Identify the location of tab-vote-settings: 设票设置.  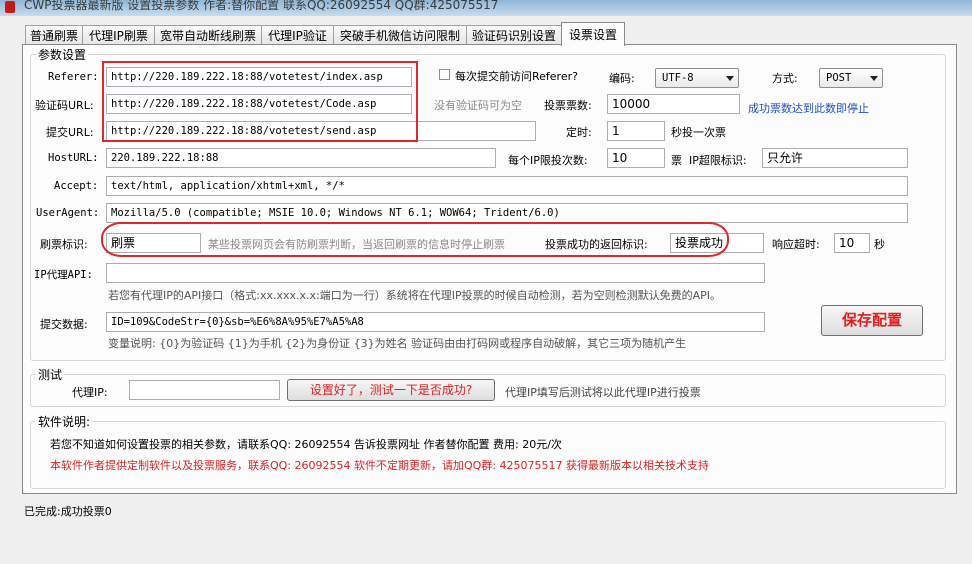
(593, 34).